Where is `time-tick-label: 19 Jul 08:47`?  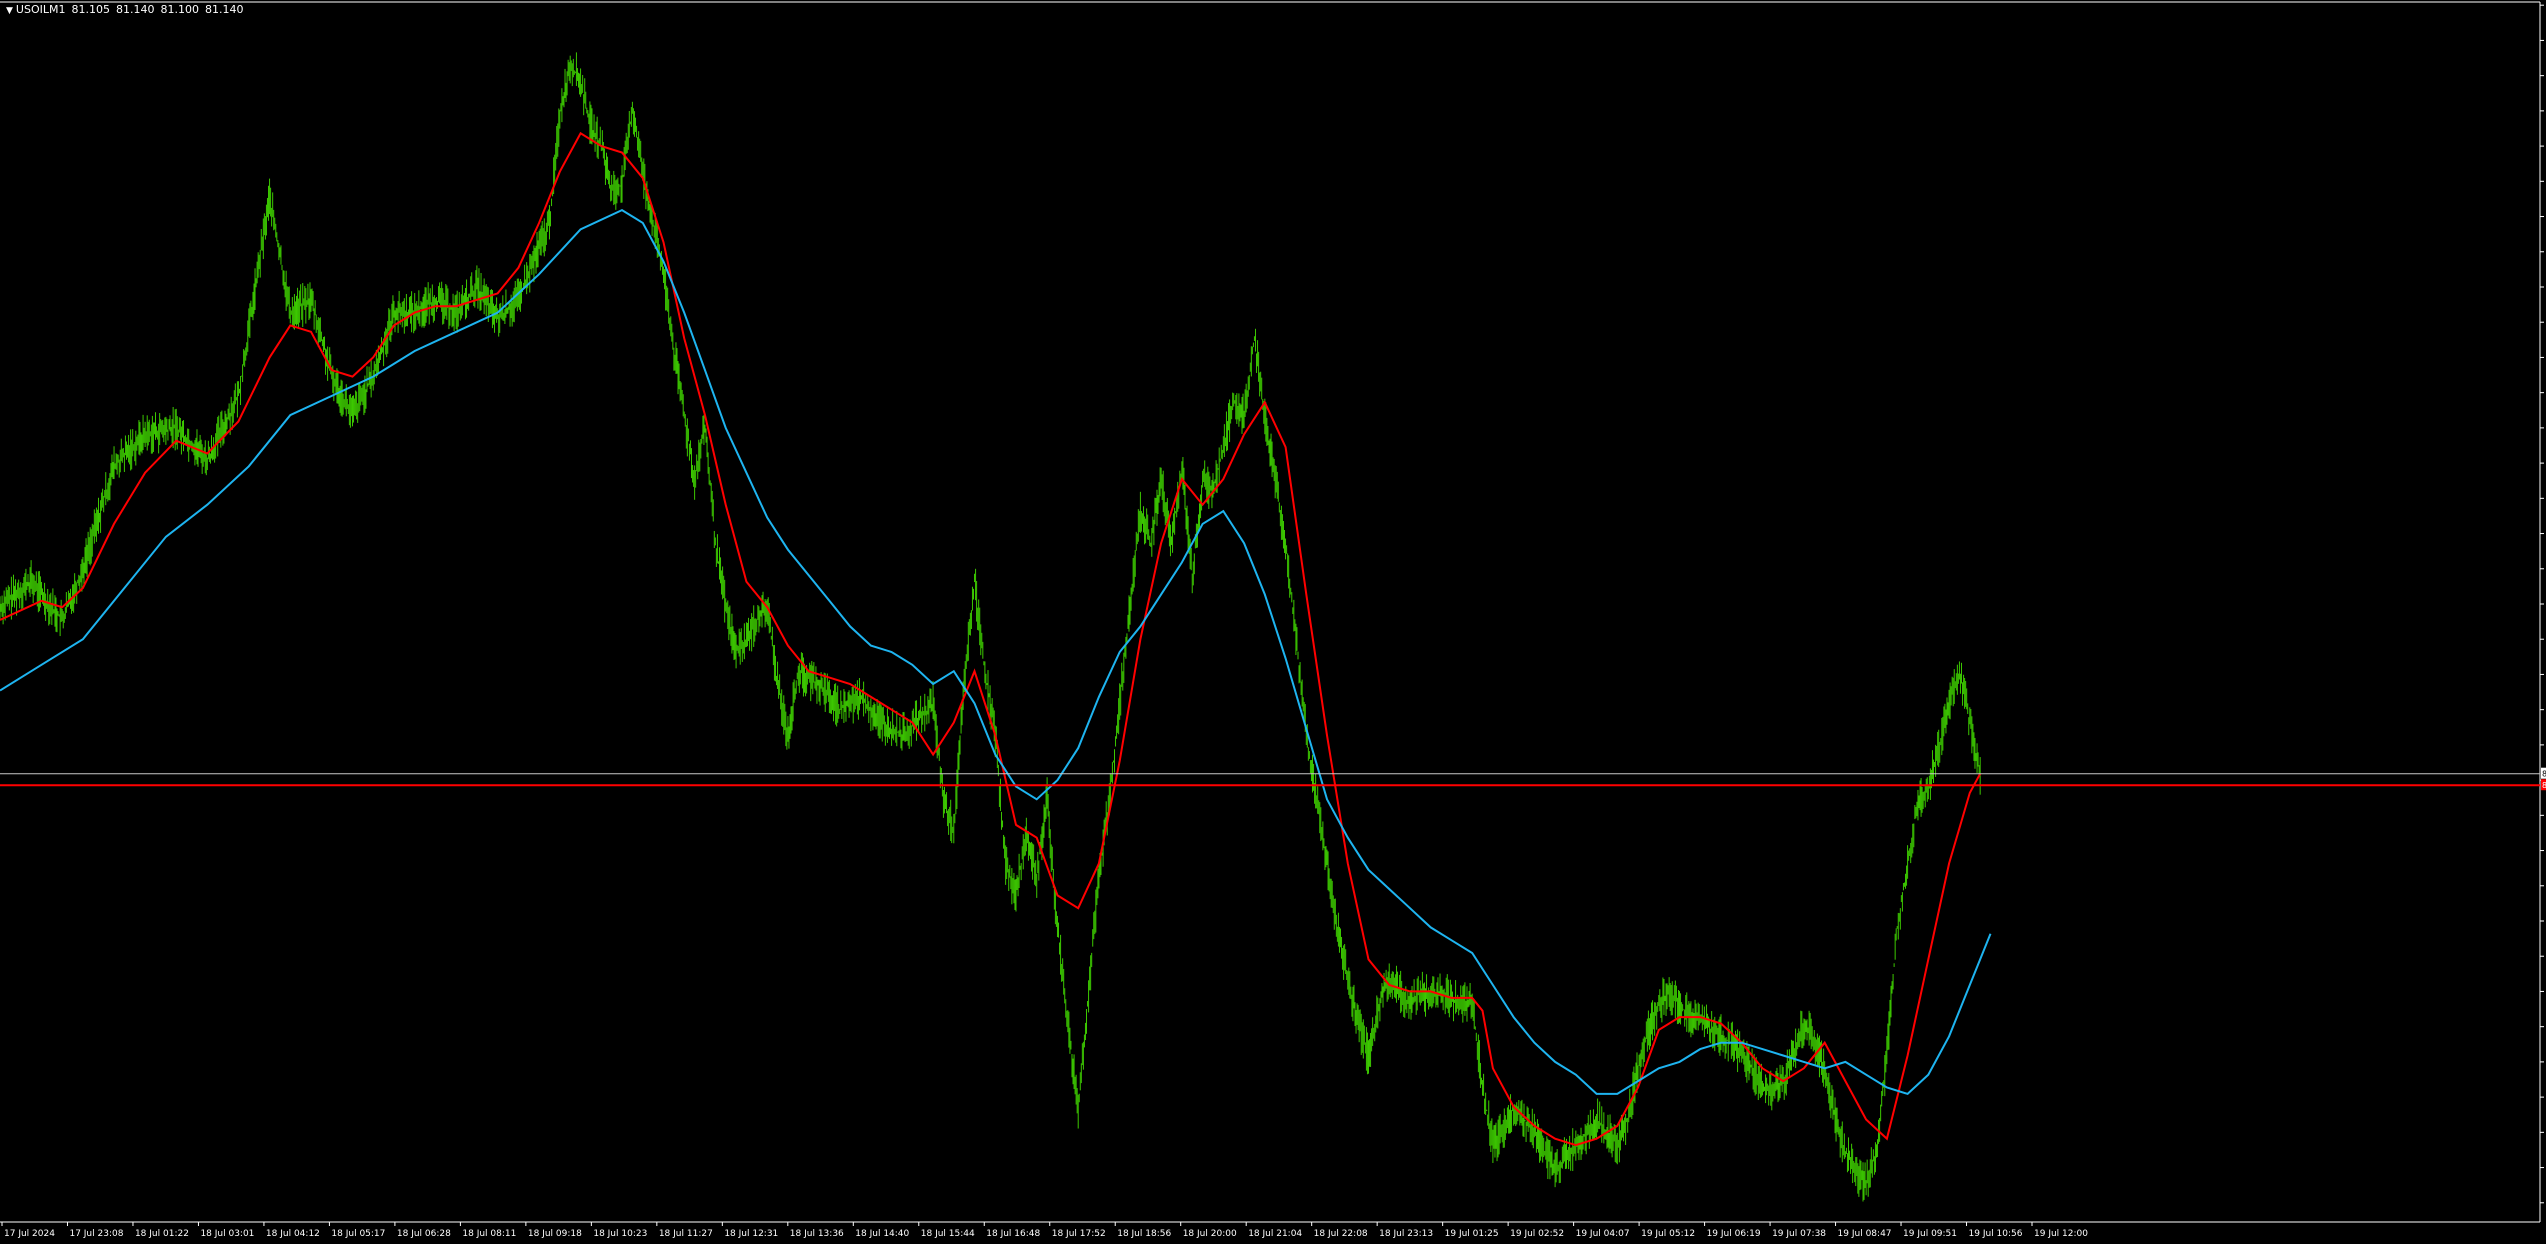
time-tick-label: 19 Jul 08:47 is located at coordinates (1865, 1234).